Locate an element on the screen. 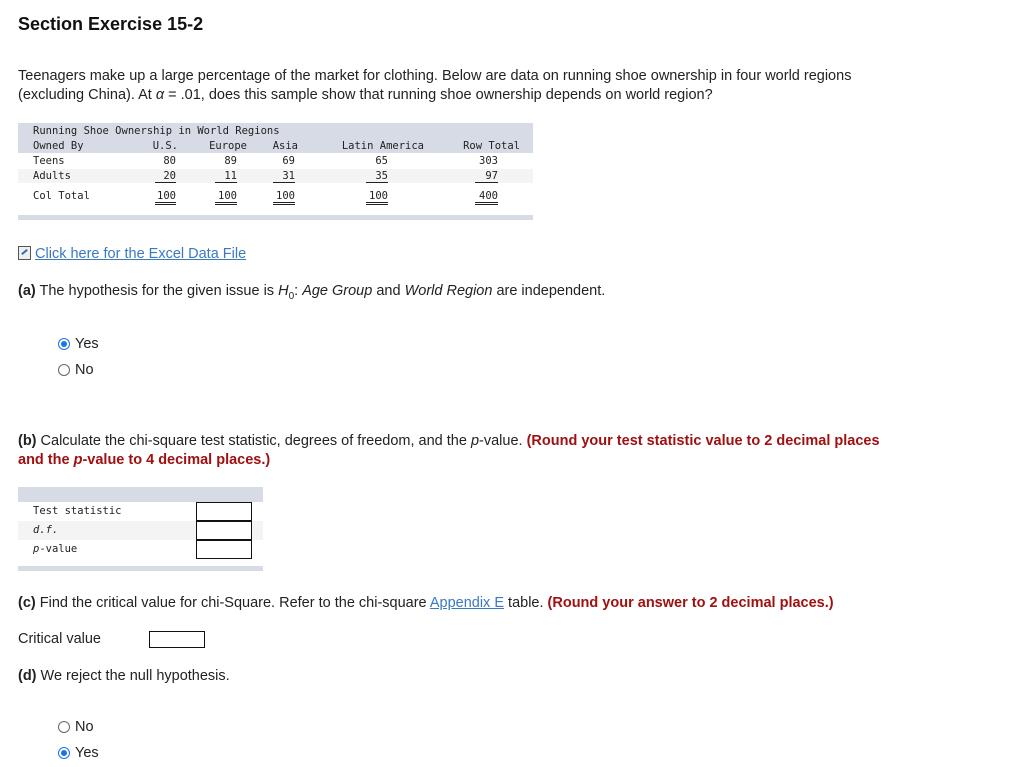 This screenshot has width=1036, height=767. table-cell: 11 is located at coordinates (226, 176).